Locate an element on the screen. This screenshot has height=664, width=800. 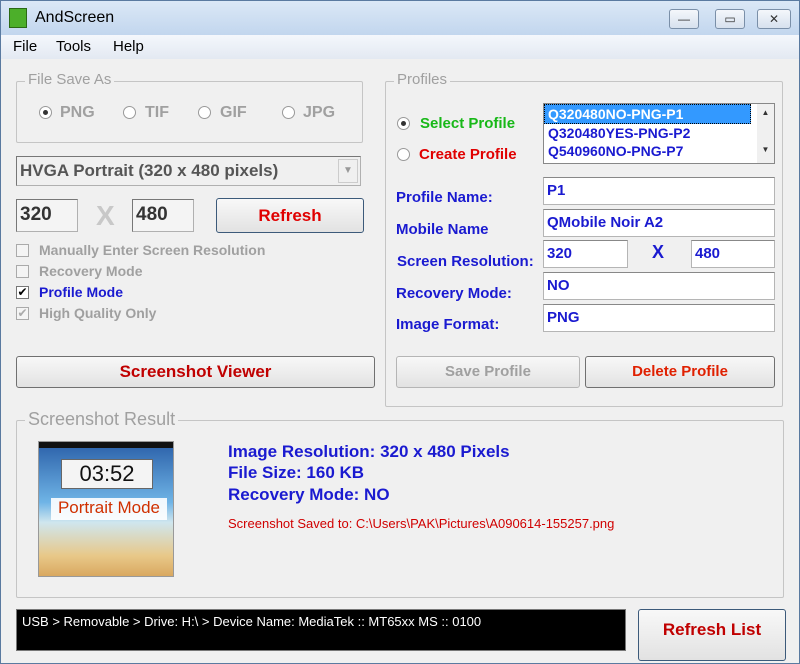
select-profile-radio is located at coordinates (403, 123).